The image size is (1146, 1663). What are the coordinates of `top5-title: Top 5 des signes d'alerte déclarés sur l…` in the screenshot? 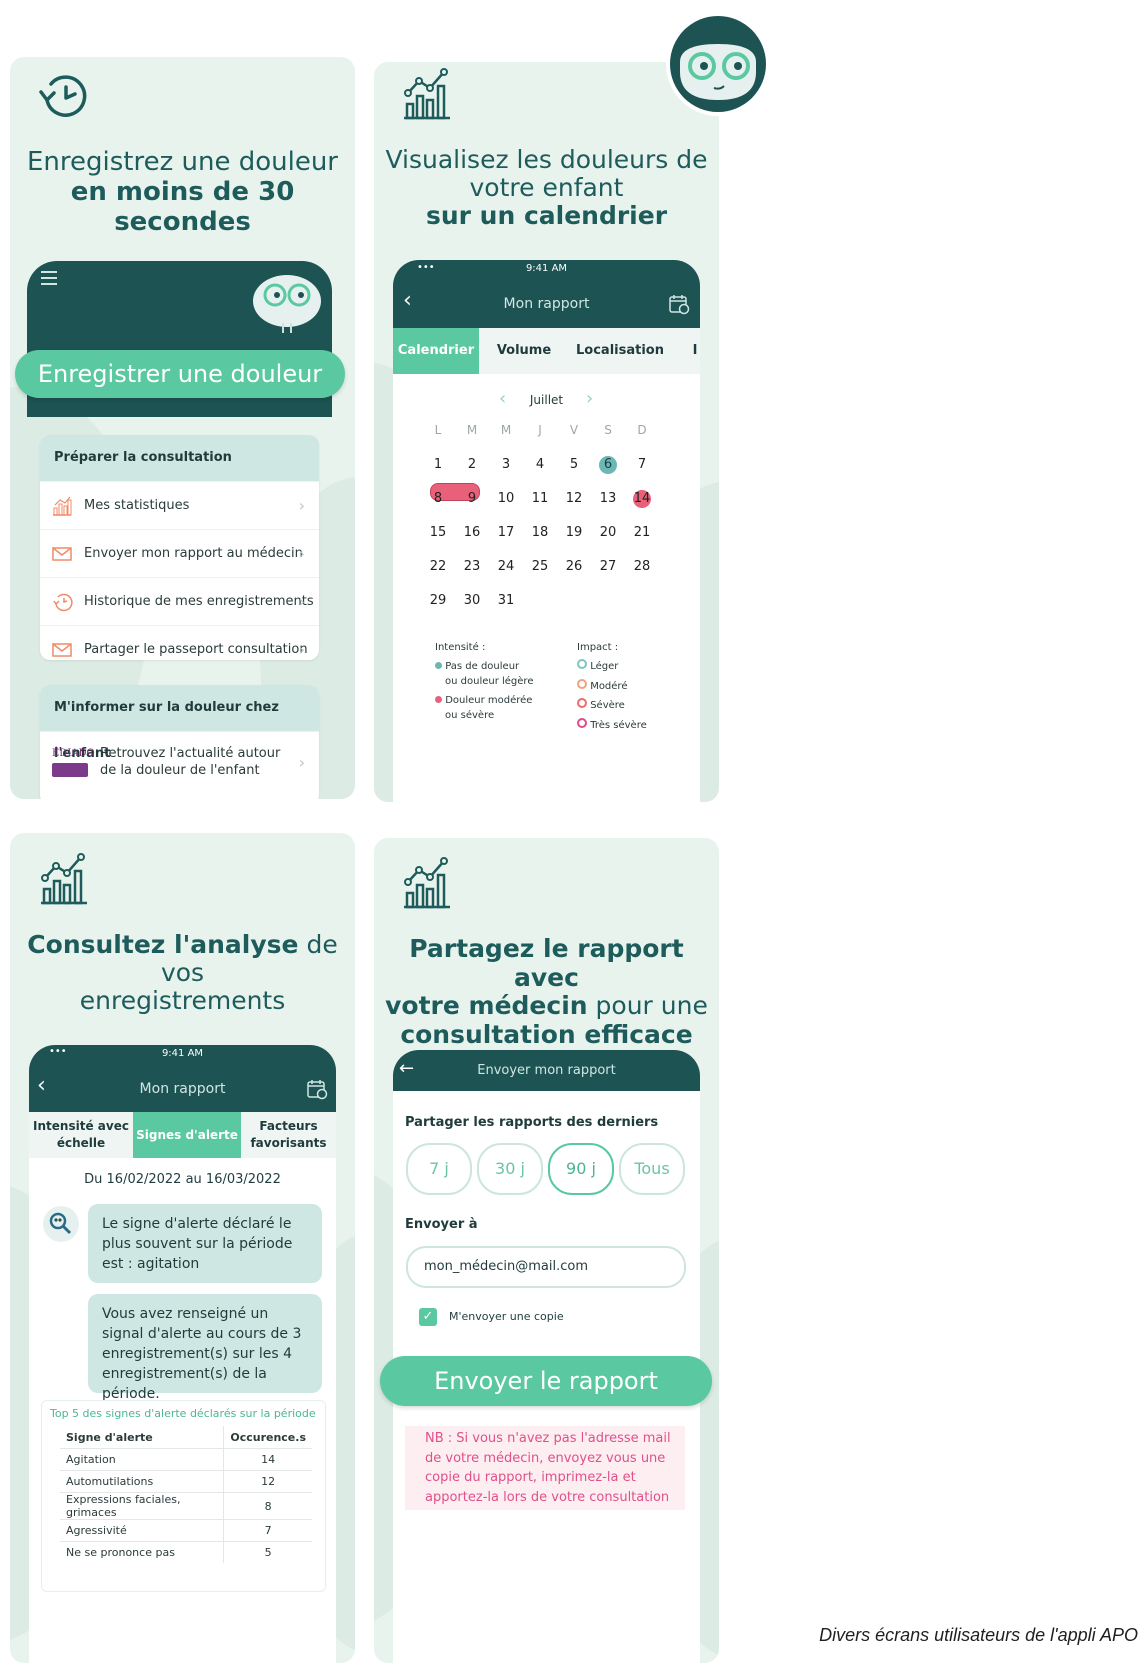 It's located at (183, 1413).